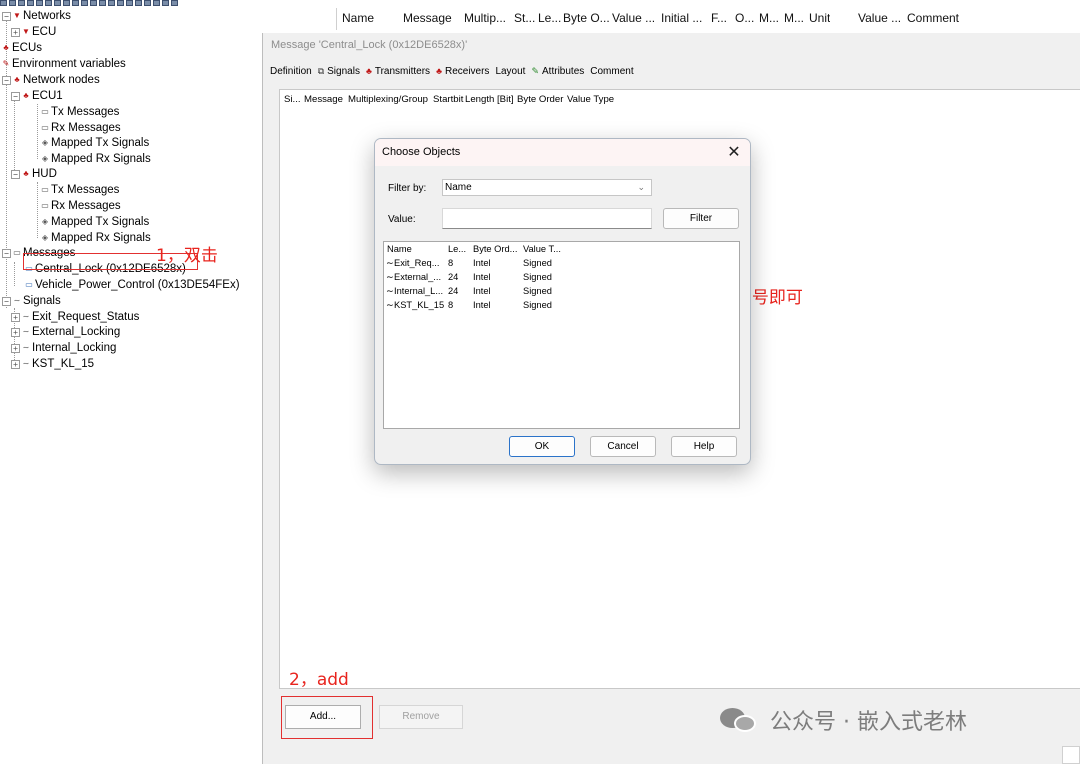 The width and height of the screenshot is (1080, 764). What do you see at coordinates (540, 99) in the screenshot?
I see `column-header: Byte Order` at bounding box center [540, 99].